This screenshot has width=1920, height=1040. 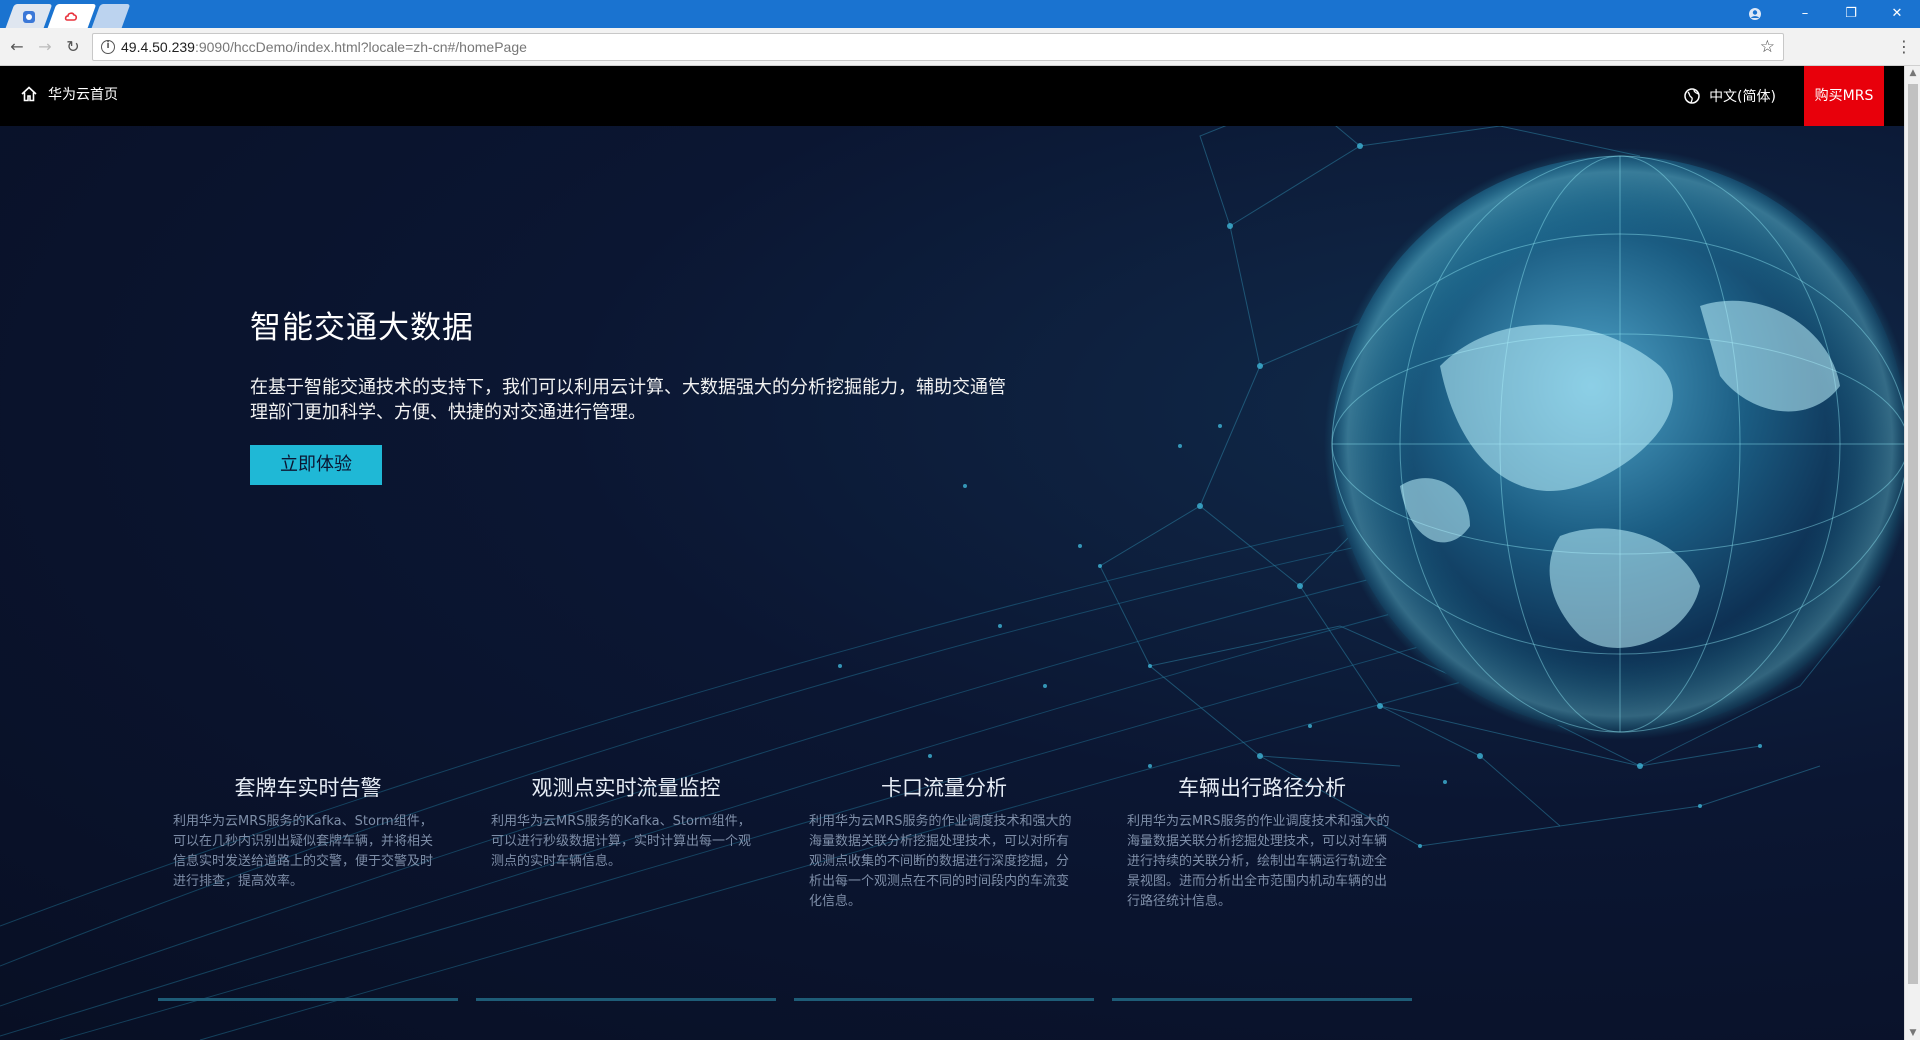 What do you see at coordinates (1742, 97) in the screenshot?
I see `language-label: 中文(简体)` at bounding box center [1742, 97].